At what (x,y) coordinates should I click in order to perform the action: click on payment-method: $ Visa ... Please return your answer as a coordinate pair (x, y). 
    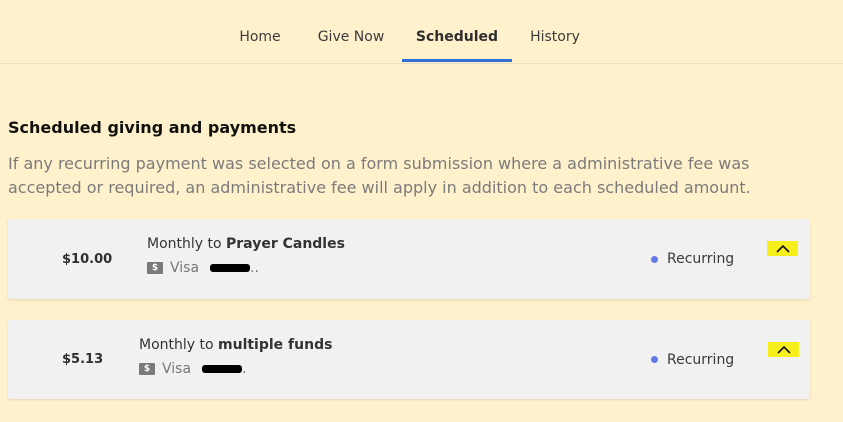
    Looking at the image, I should click on (203, 268).